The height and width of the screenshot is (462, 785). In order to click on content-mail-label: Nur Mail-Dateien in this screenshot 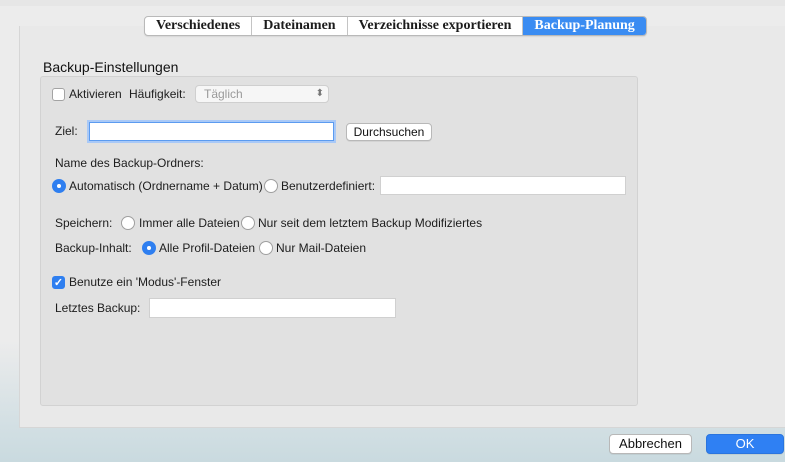, I will do `click(321, 248)`.